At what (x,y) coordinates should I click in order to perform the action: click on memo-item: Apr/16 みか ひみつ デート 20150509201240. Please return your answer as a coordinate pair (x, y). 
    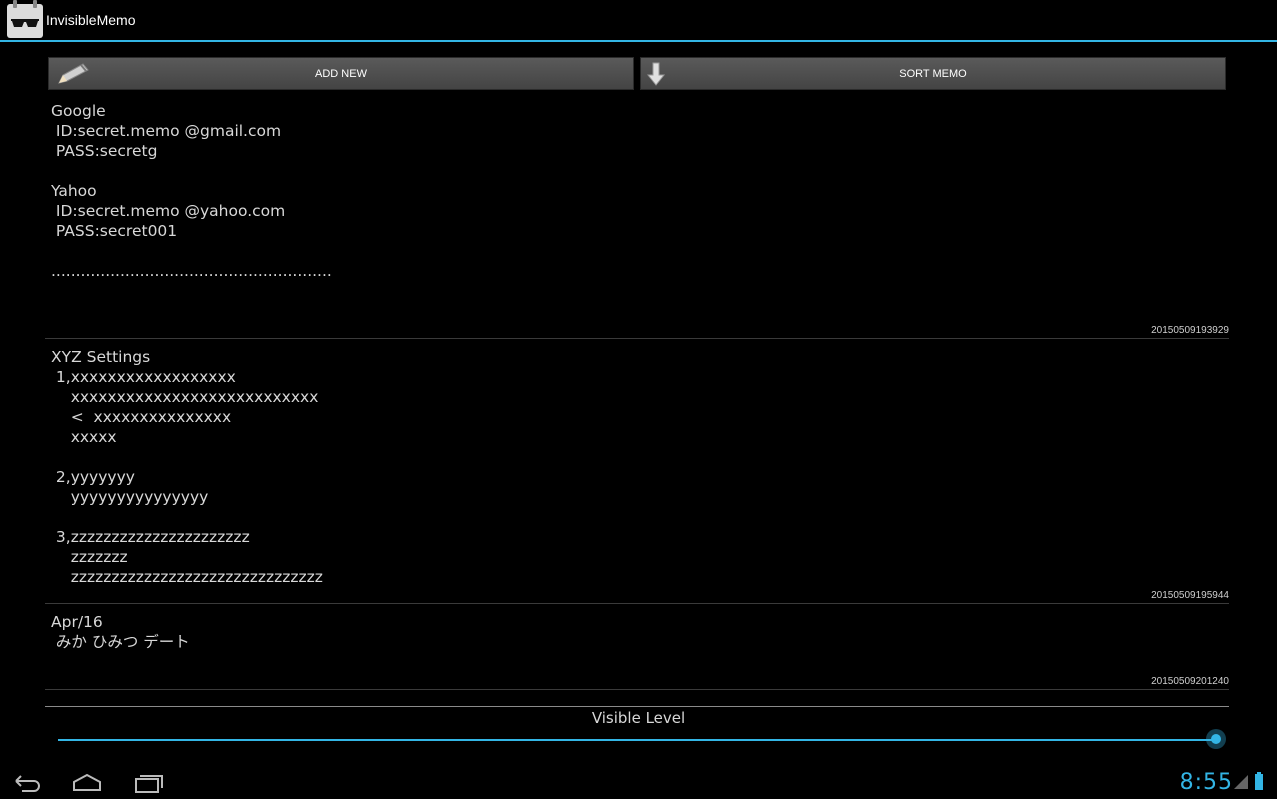
    Looking at the image, I should click on (637, 651).